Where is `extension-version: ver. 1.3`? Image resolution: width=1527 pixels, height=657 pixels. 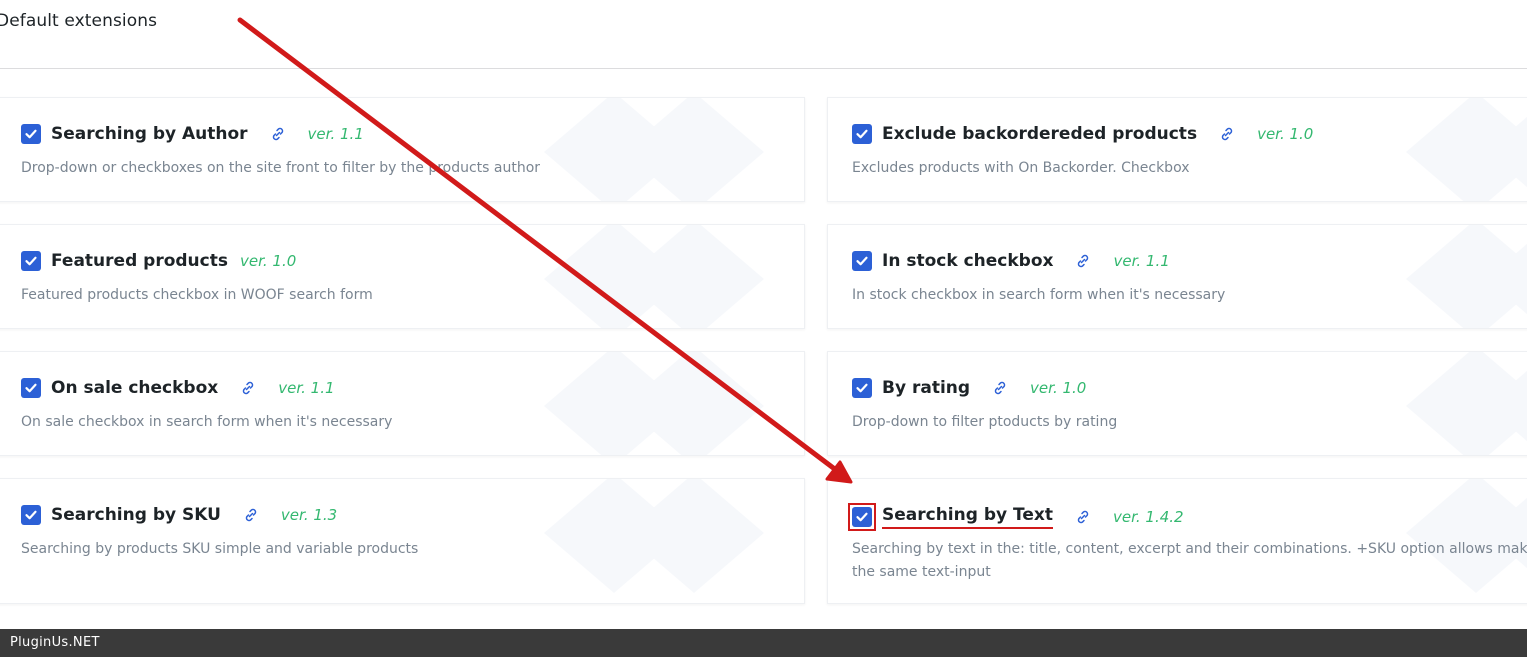
extension-version: ver. 1.3 is located at coordinates (309, 515).